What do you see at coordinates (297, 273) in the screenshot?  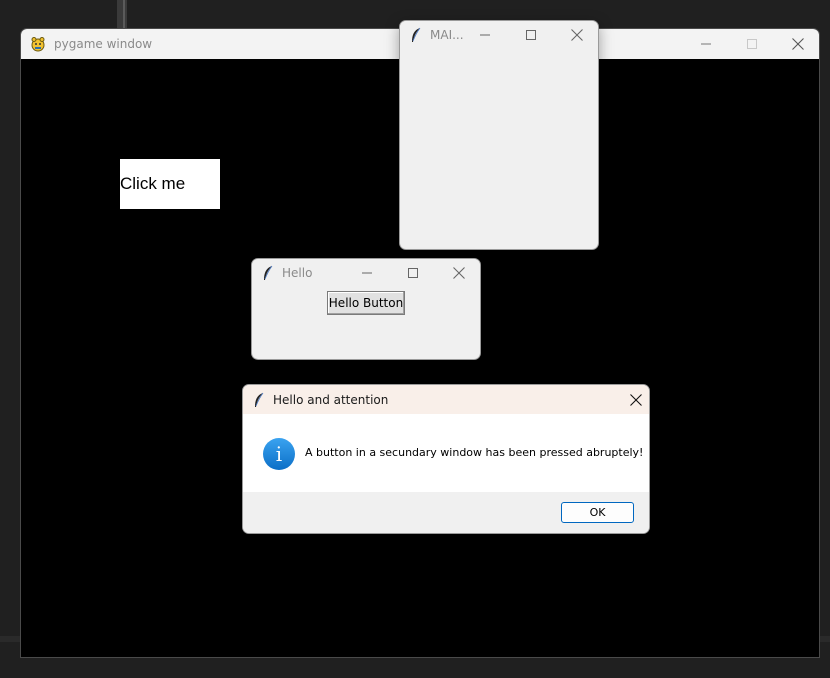 I see `hello-window-title: Hello` at bounding box center [297, 273].